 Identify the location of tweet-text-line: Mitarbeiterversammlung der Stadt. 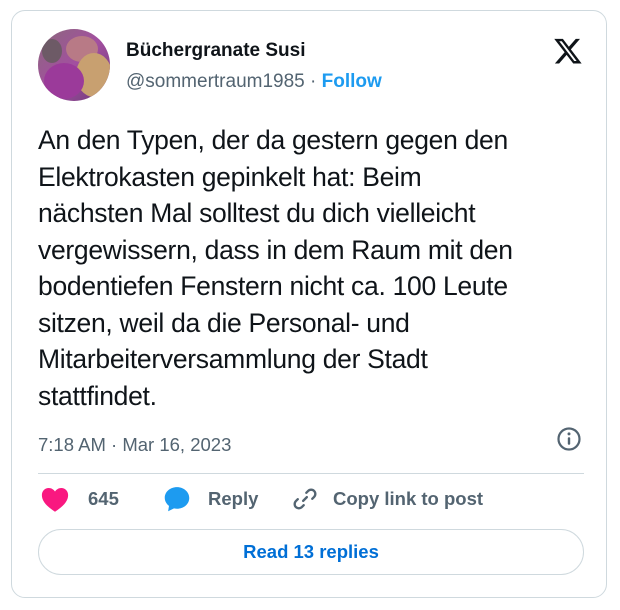
(233, 359).